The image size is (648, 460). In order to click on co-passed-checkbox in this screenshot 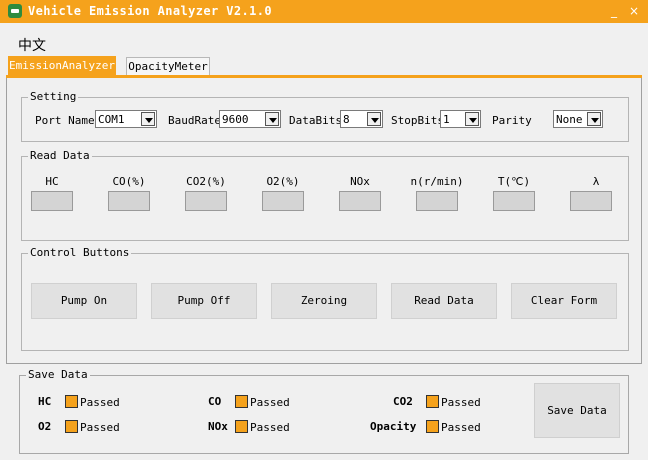, I will do `click(241, 401)`.